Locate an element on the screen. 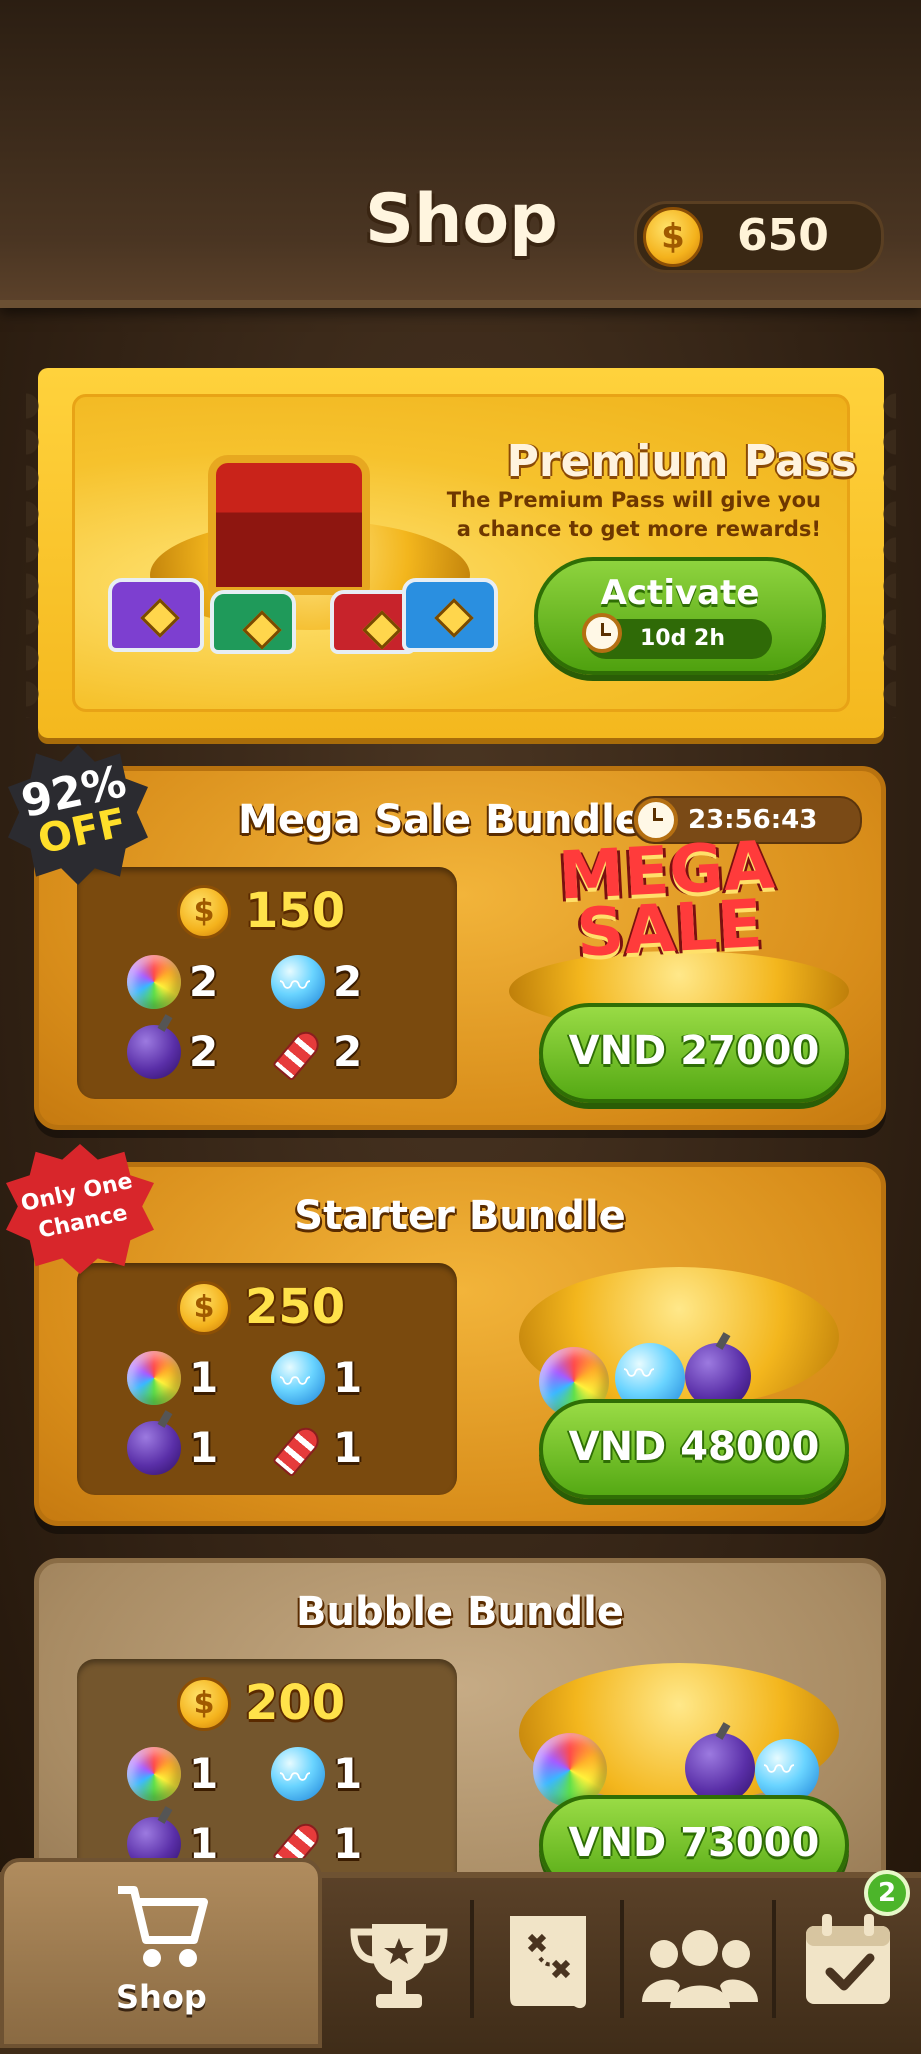 This screenshot has height=2054, width=921. map-icon is located at coordinates (550, 1961).